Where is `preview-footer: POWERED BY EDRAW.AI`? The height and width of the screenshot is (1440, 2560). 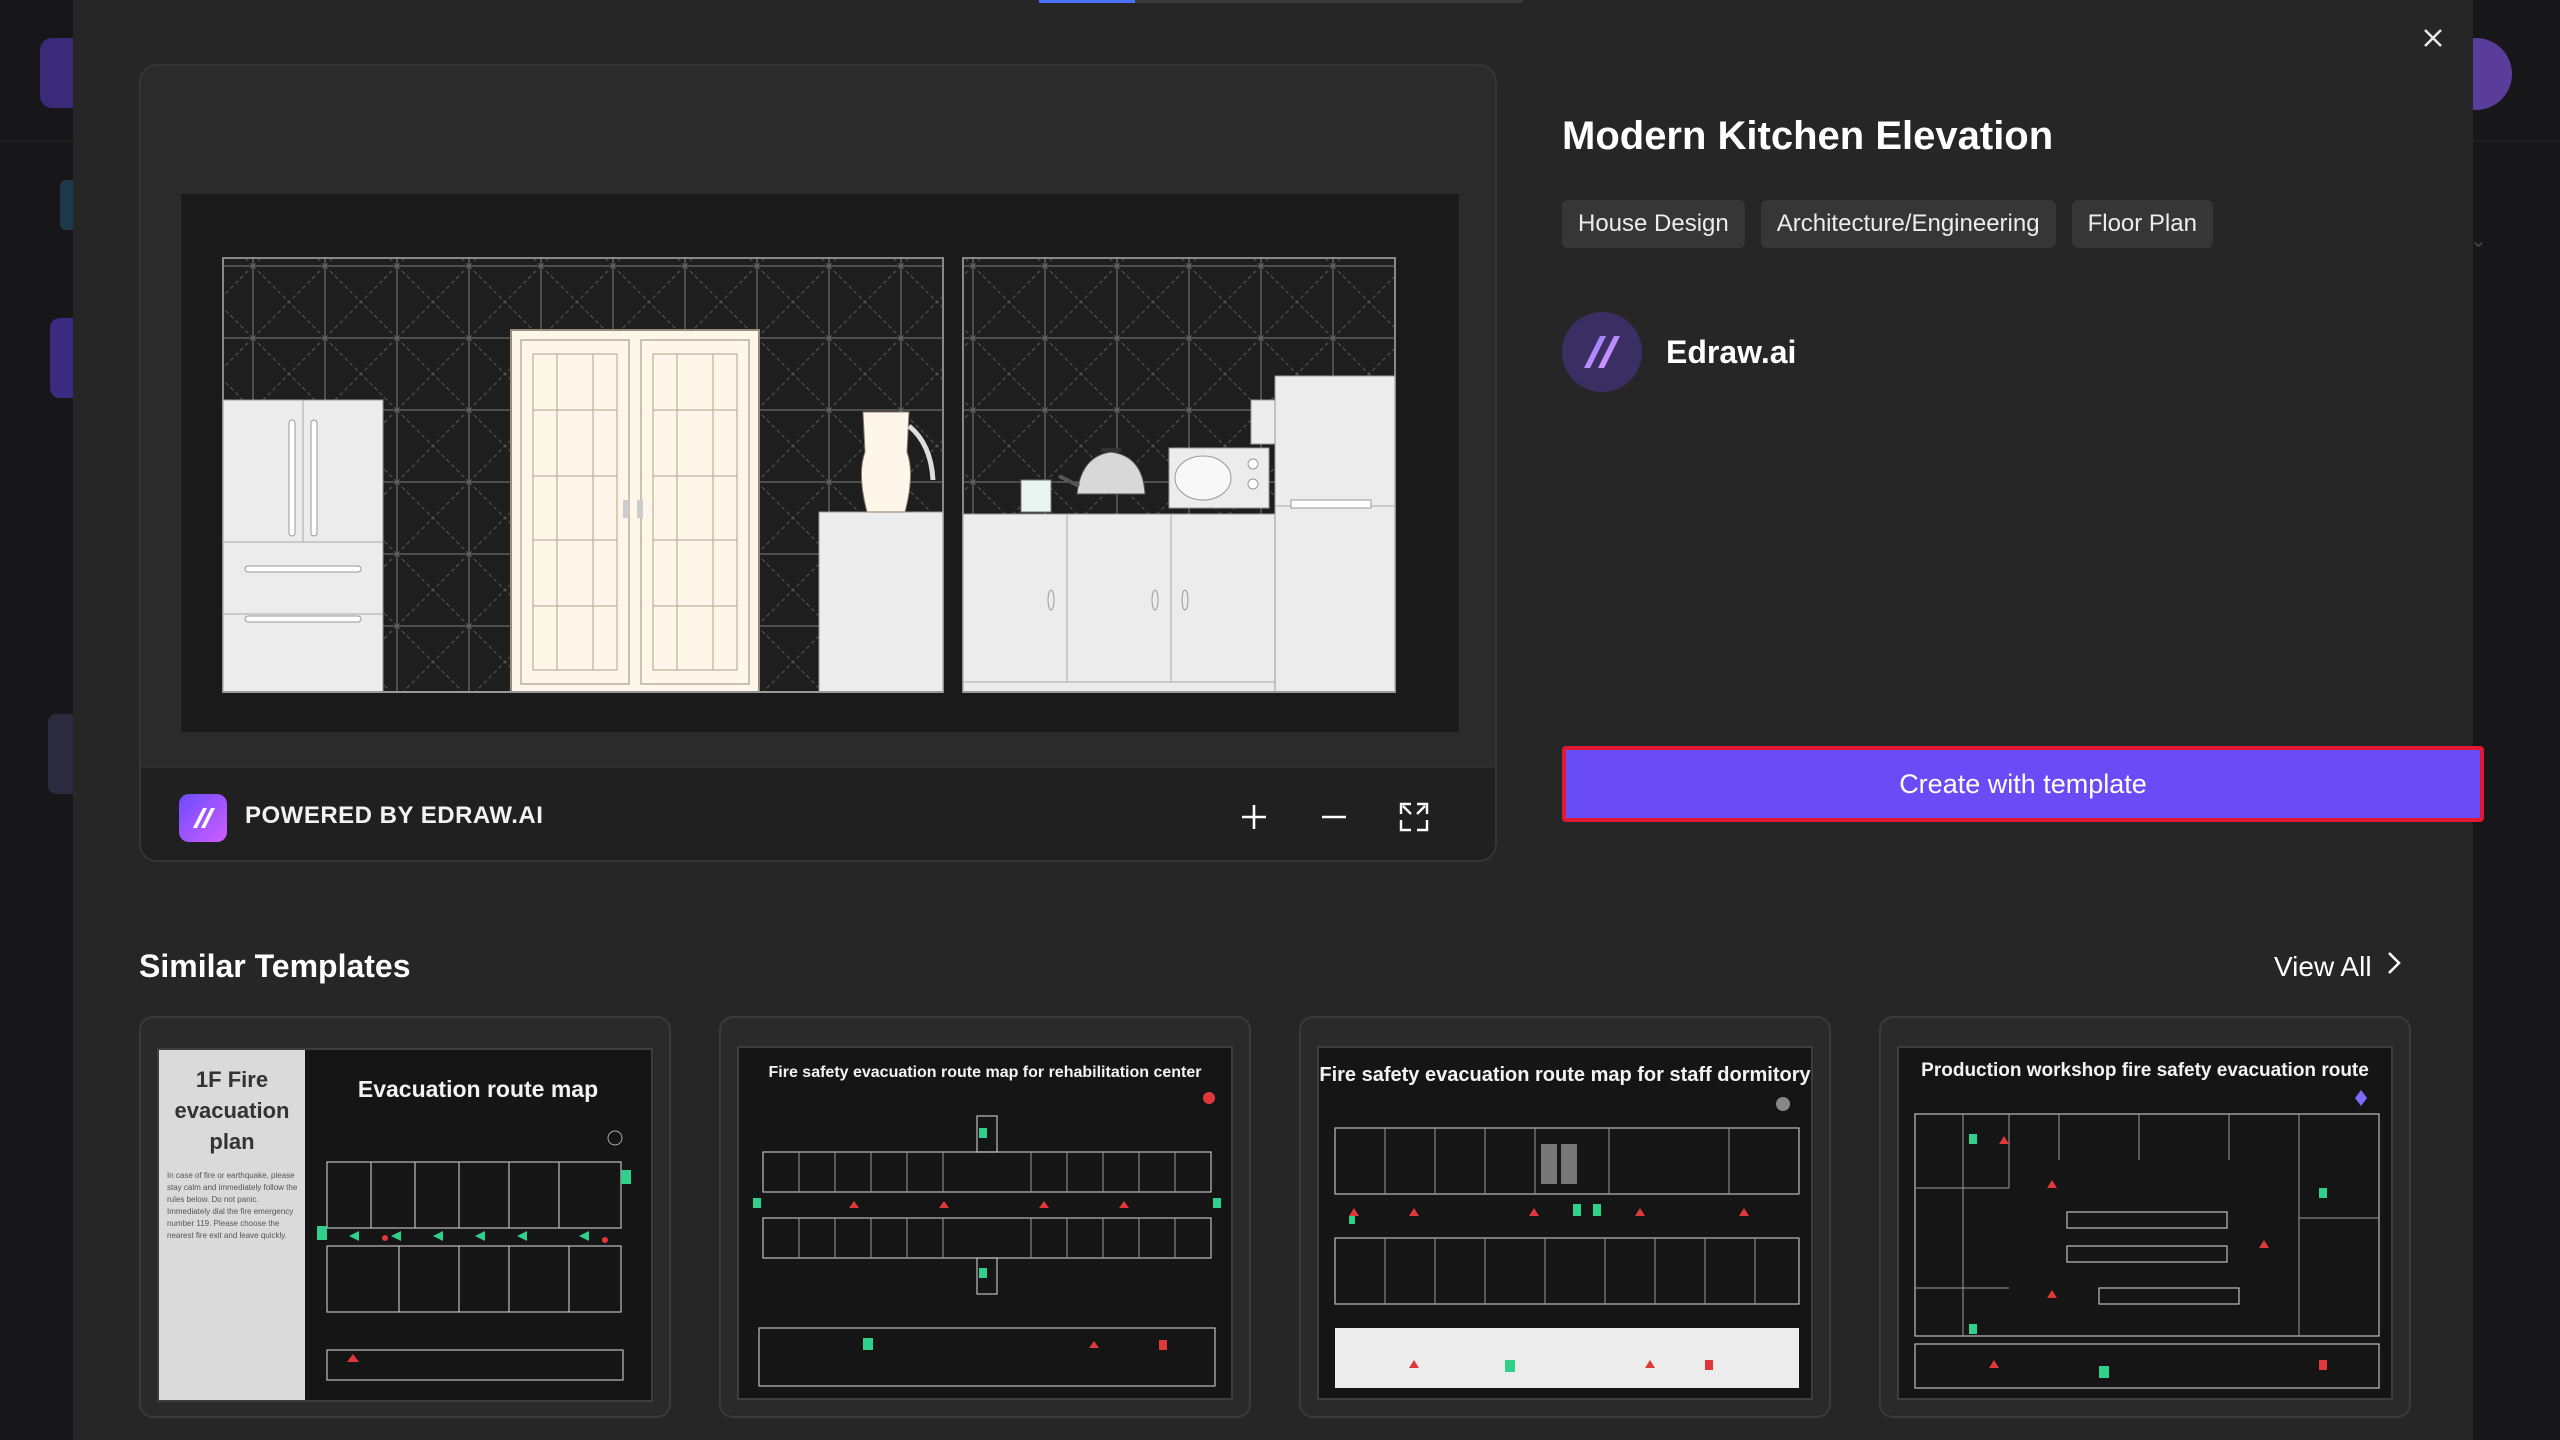
preview-footer: POWERED BY EDRAW.AI is located at coordinates (818, 813).